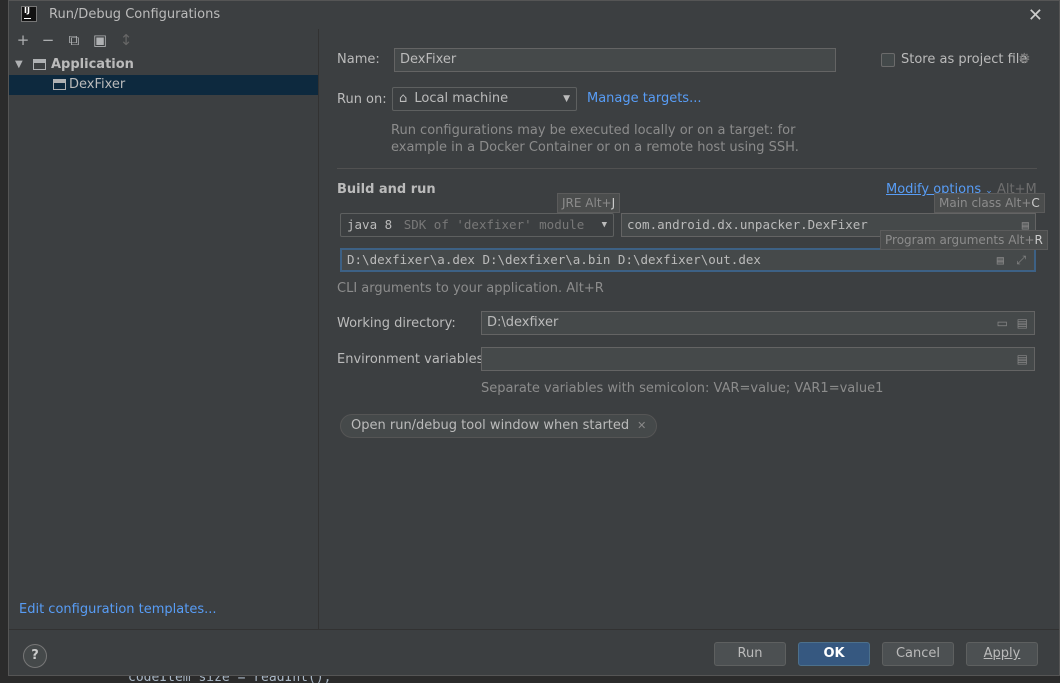 Image resolution: width=1060 pixels, height=683 pixels. I want to click on main-class-tooltip: Main class Alt+C, so click(989, 203).